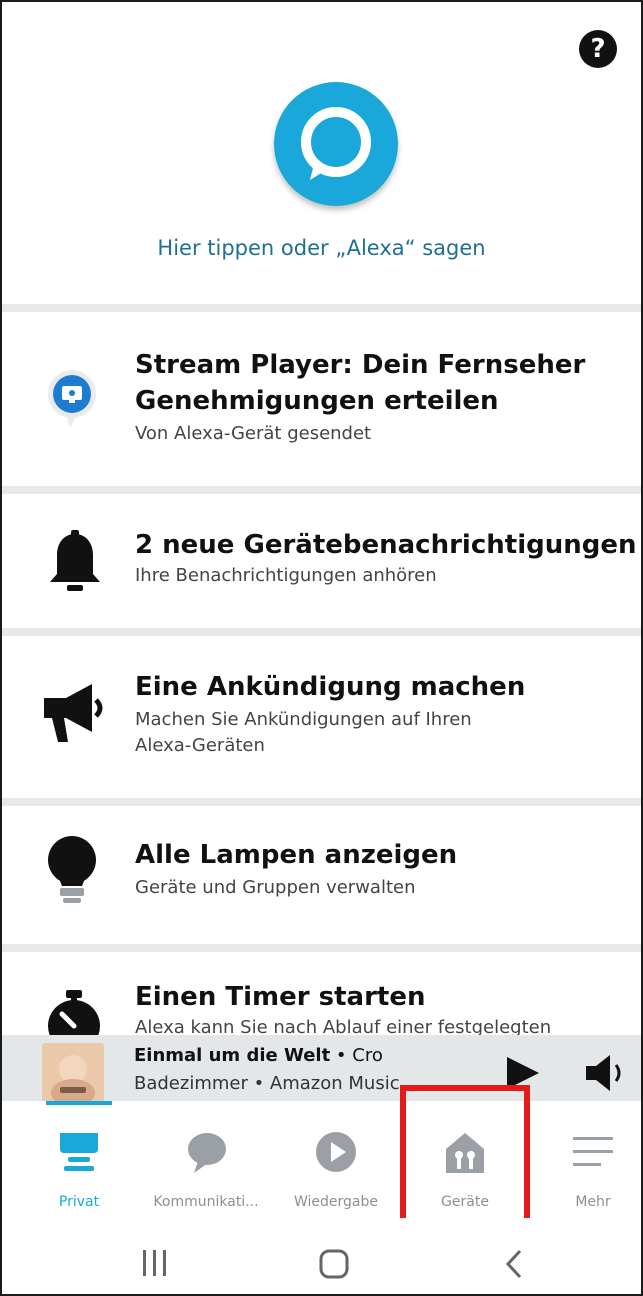  Describe the element at coordinates (317, 401) in the screenshot. I see `card-title: Genehmigungen erteilen` at that location.